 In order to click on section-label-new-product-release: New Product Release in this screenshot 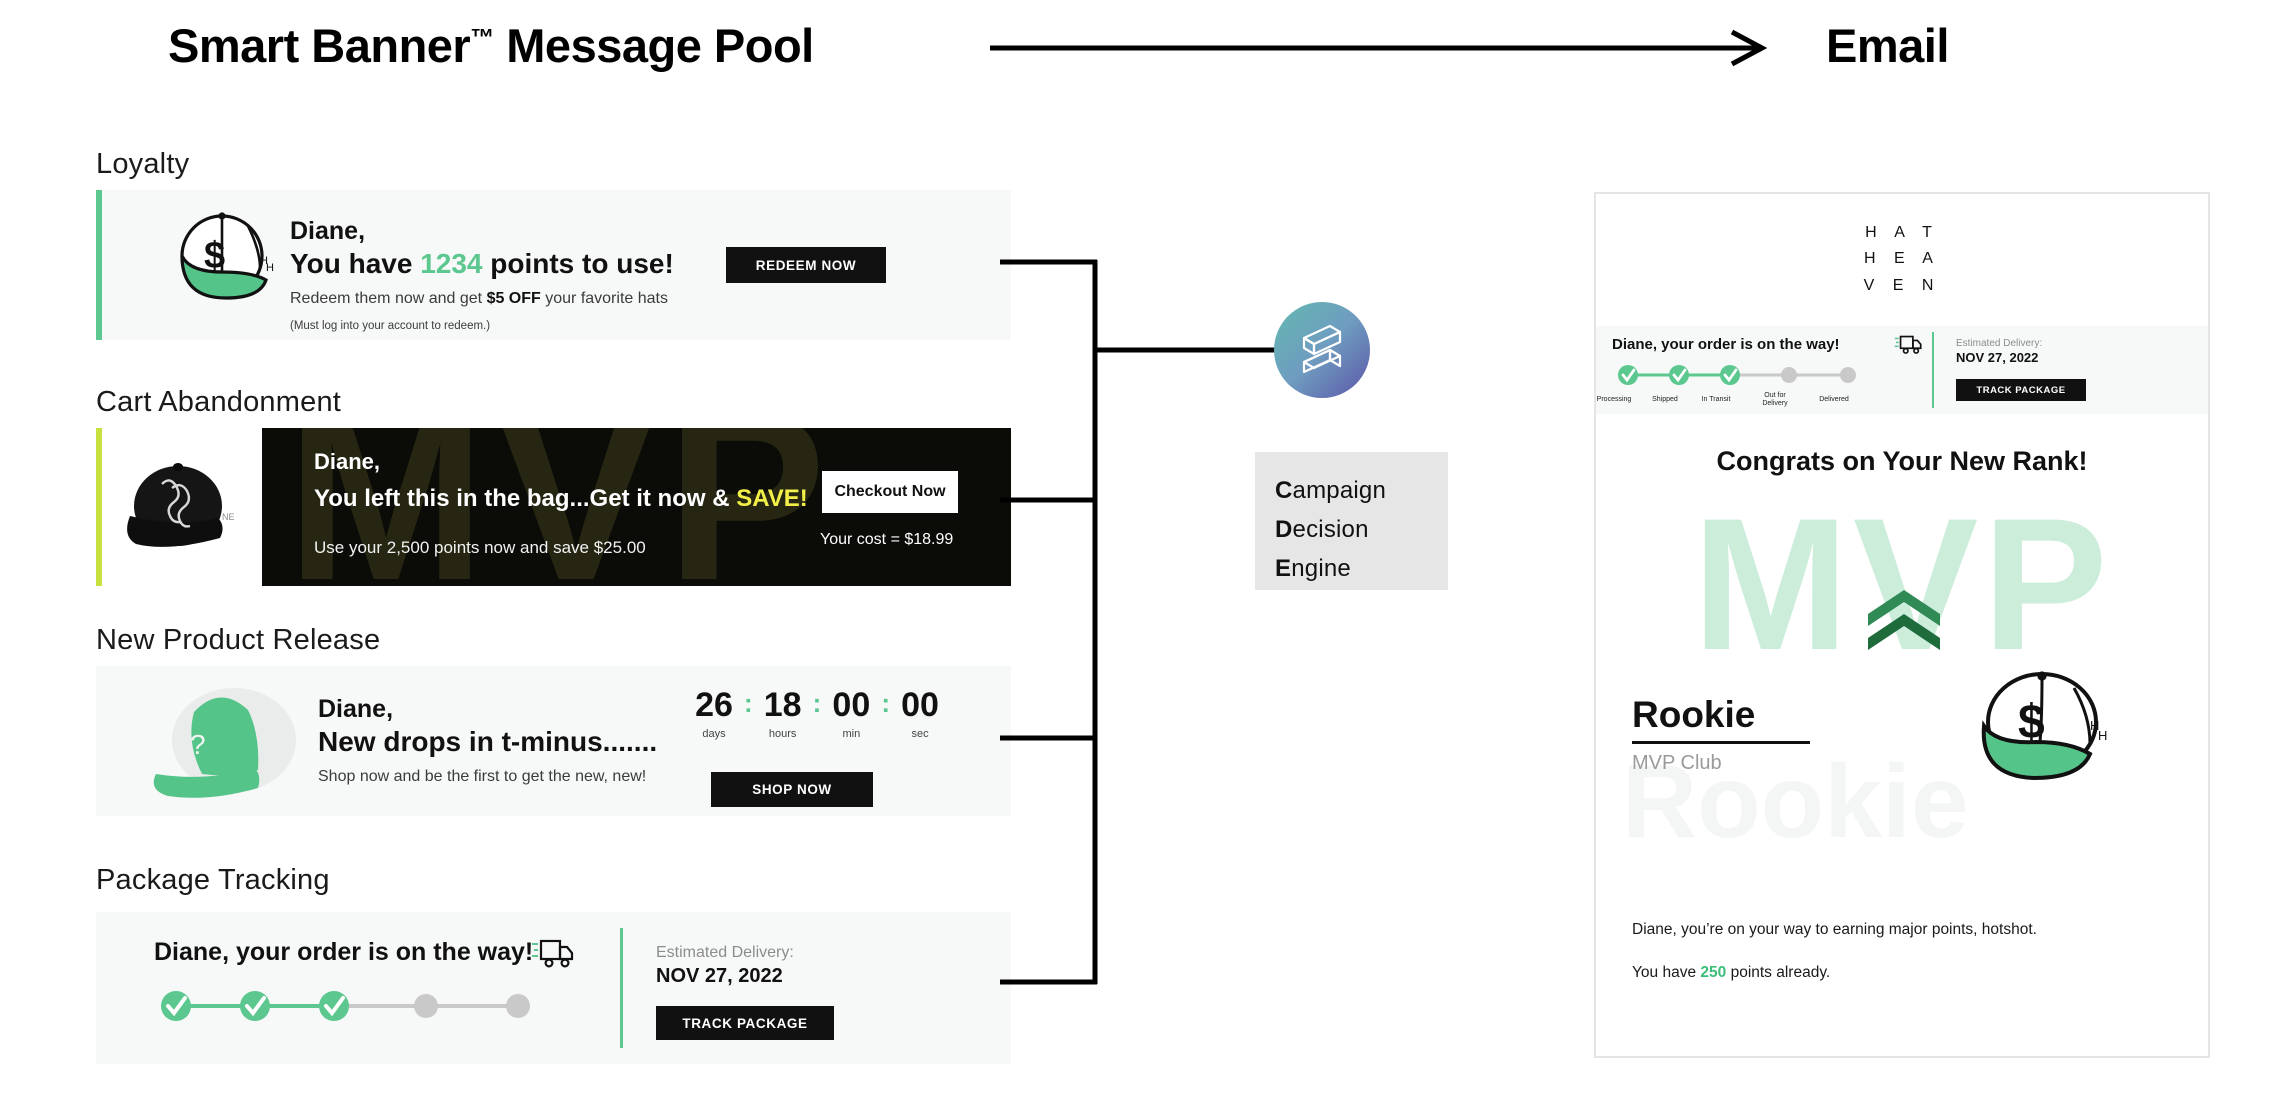, I will do `click(238, 640)`.